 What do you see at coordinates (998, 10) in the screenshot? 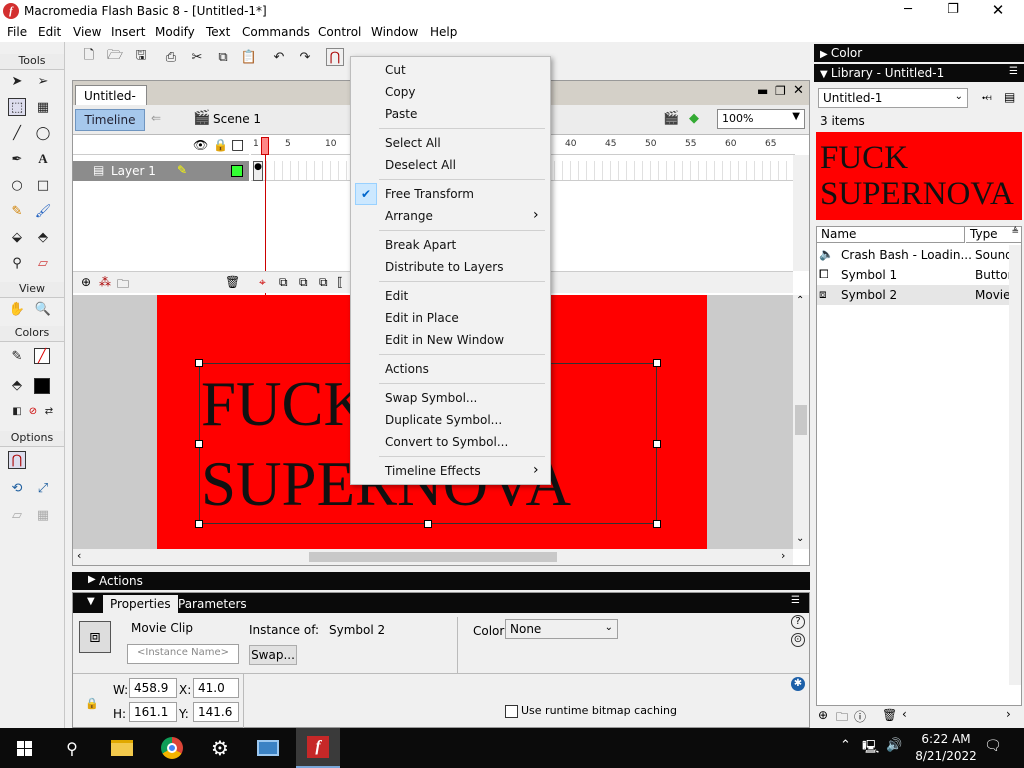
I see `close-button: ✕` at bounding box center [998, 10].